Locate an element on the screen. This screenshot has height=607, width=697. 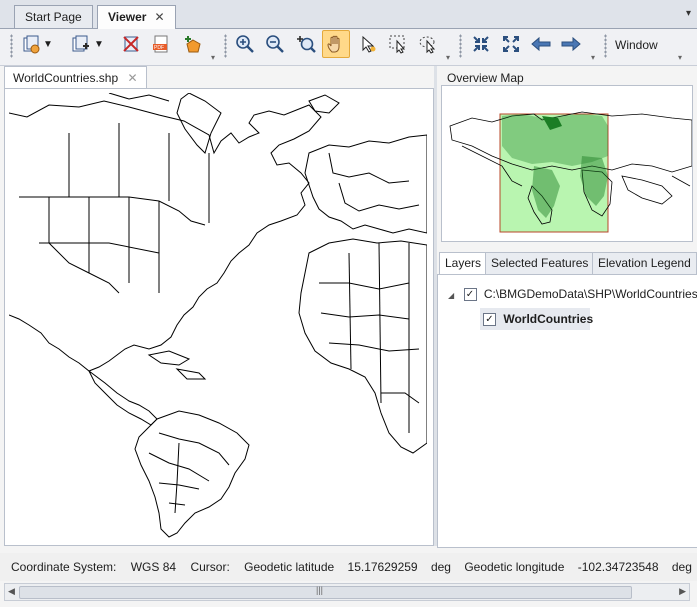
tab-viewer: Viewer ✕ is located at coordinates (136, 17).